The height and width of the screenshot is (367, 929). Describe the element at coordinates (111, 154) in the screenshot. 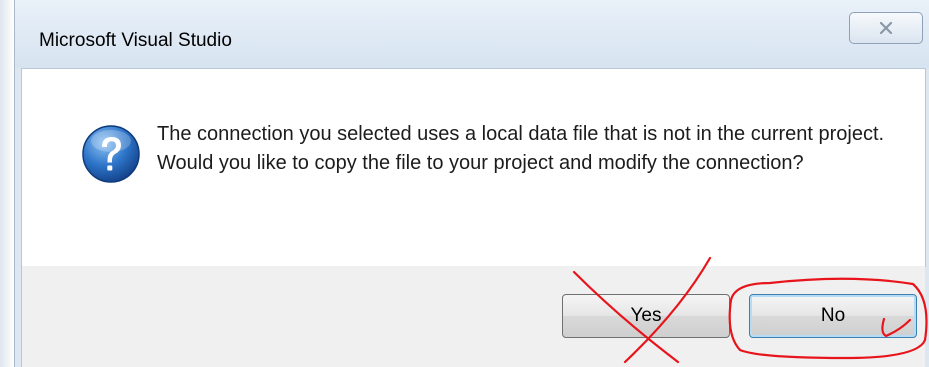

I see `question-icon` at that location.